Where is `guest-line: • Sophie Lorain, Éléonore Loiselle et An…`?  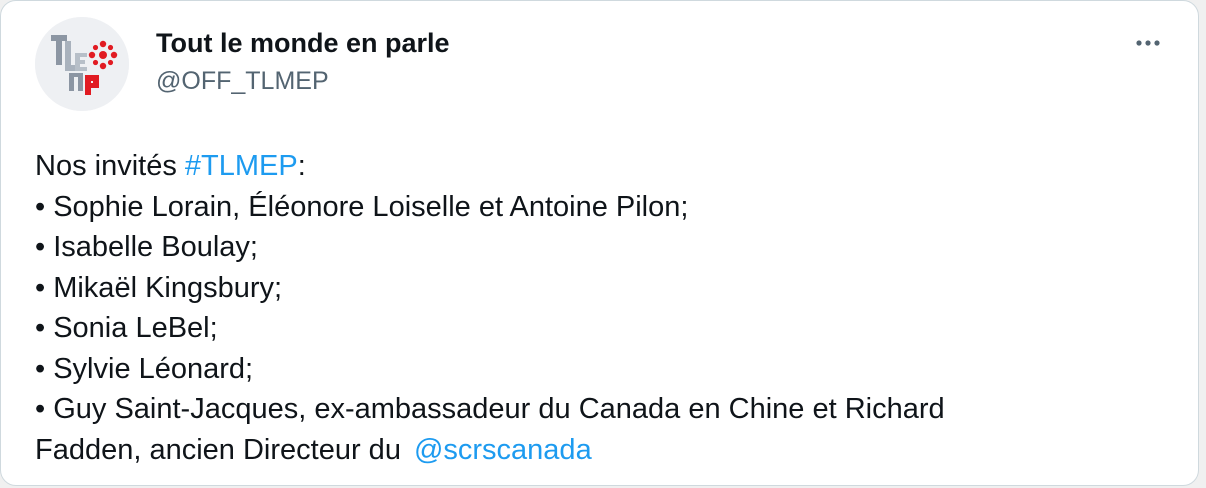
guest-line: • Sophie Lorain, Éléonore Loiselle et An… is located at coordinates (362, 206).